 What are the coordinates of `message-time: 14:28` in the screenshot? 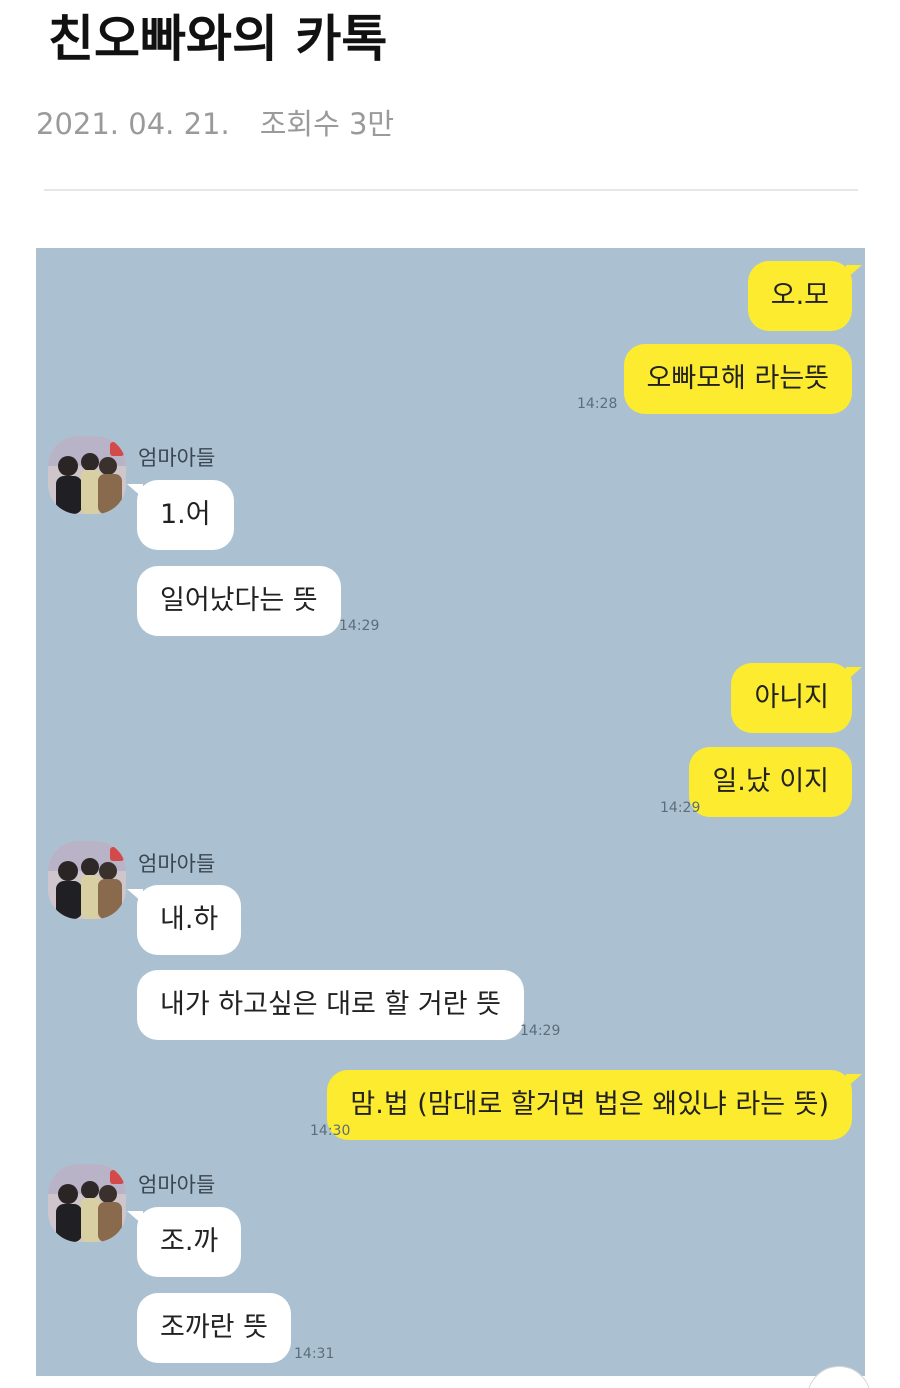 It's located at (597, 404).